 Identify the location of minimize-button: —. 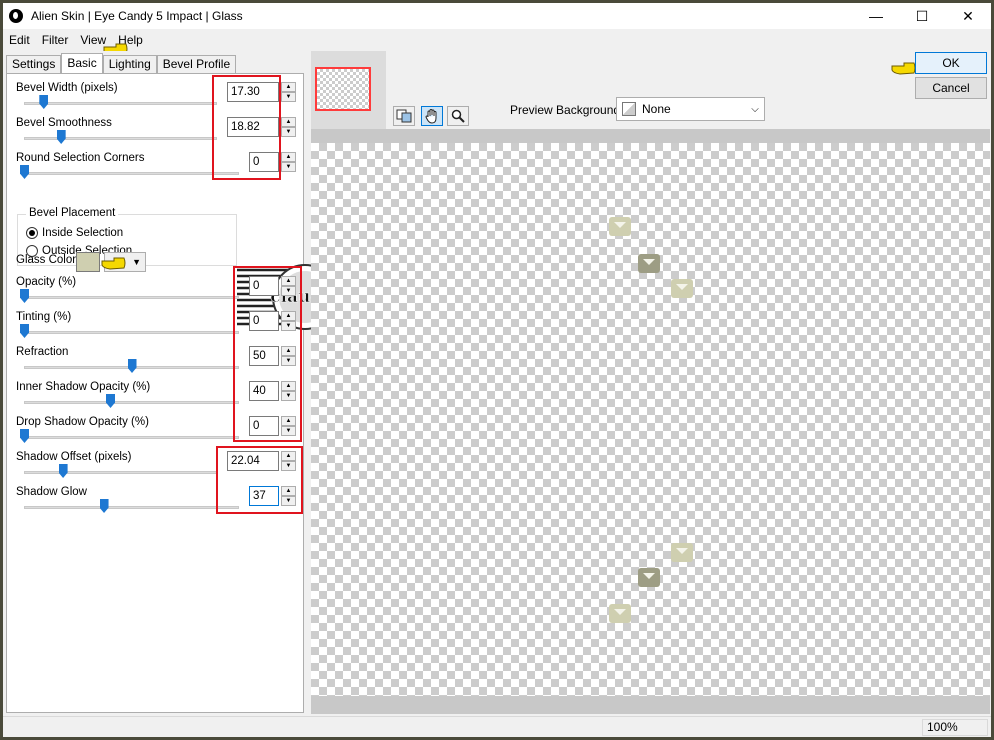
(876, 16).